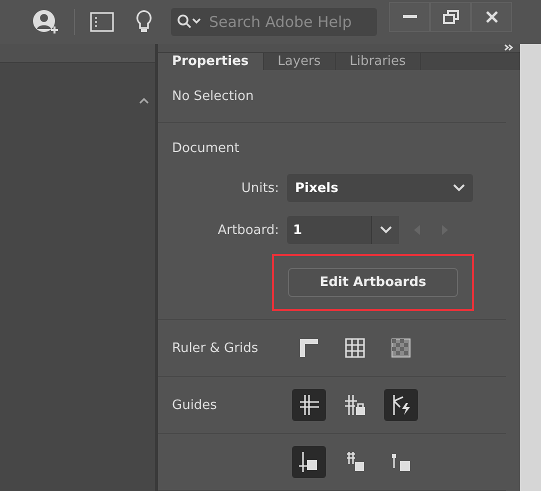 The width and height of the screenshot is (541, 491). I want to click on restore-button, so click(450, 17).